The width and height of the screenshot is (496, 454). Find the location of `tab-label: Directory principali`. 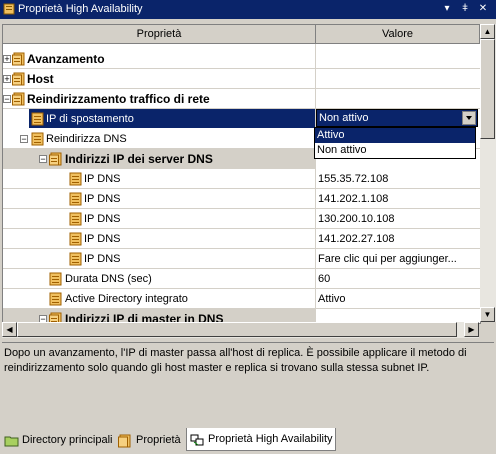

tab-label: Directory principali is located at coordinates (67, 440).